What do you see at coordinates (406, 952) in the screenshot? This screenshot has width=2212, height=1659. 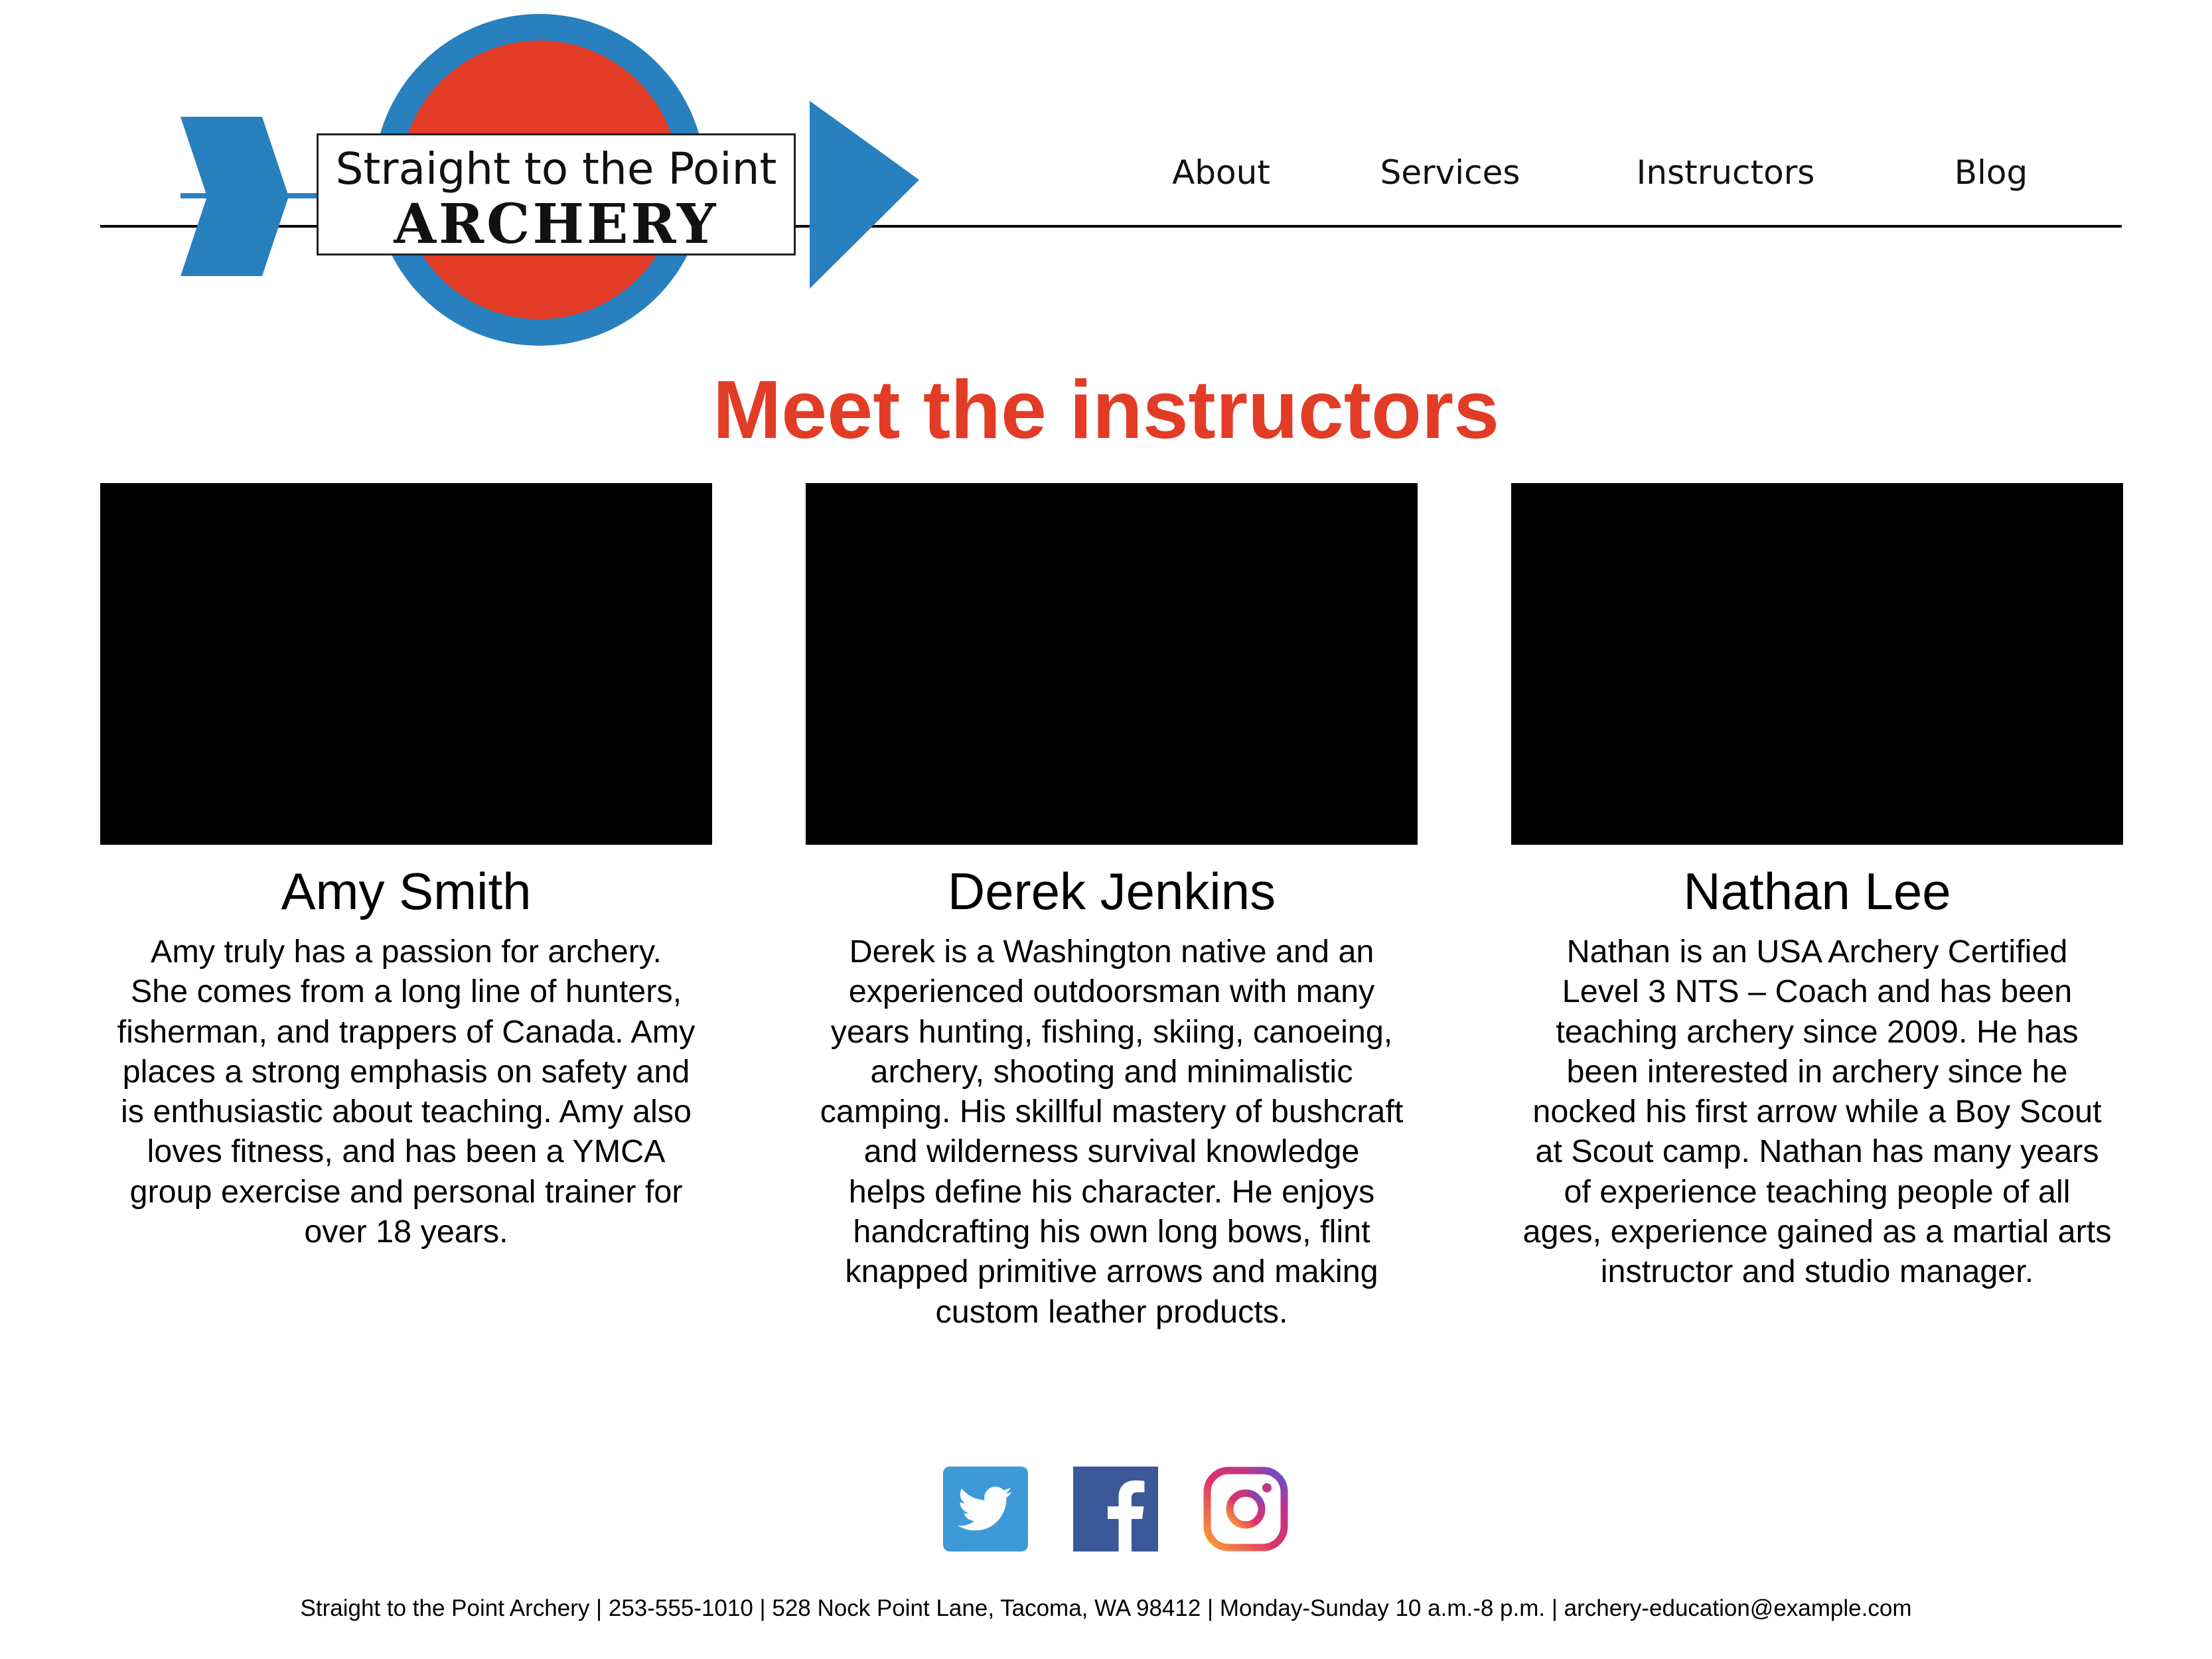 I see `bio-line: Amy truly has a passion for archery.` at bounding box center [406, 952].